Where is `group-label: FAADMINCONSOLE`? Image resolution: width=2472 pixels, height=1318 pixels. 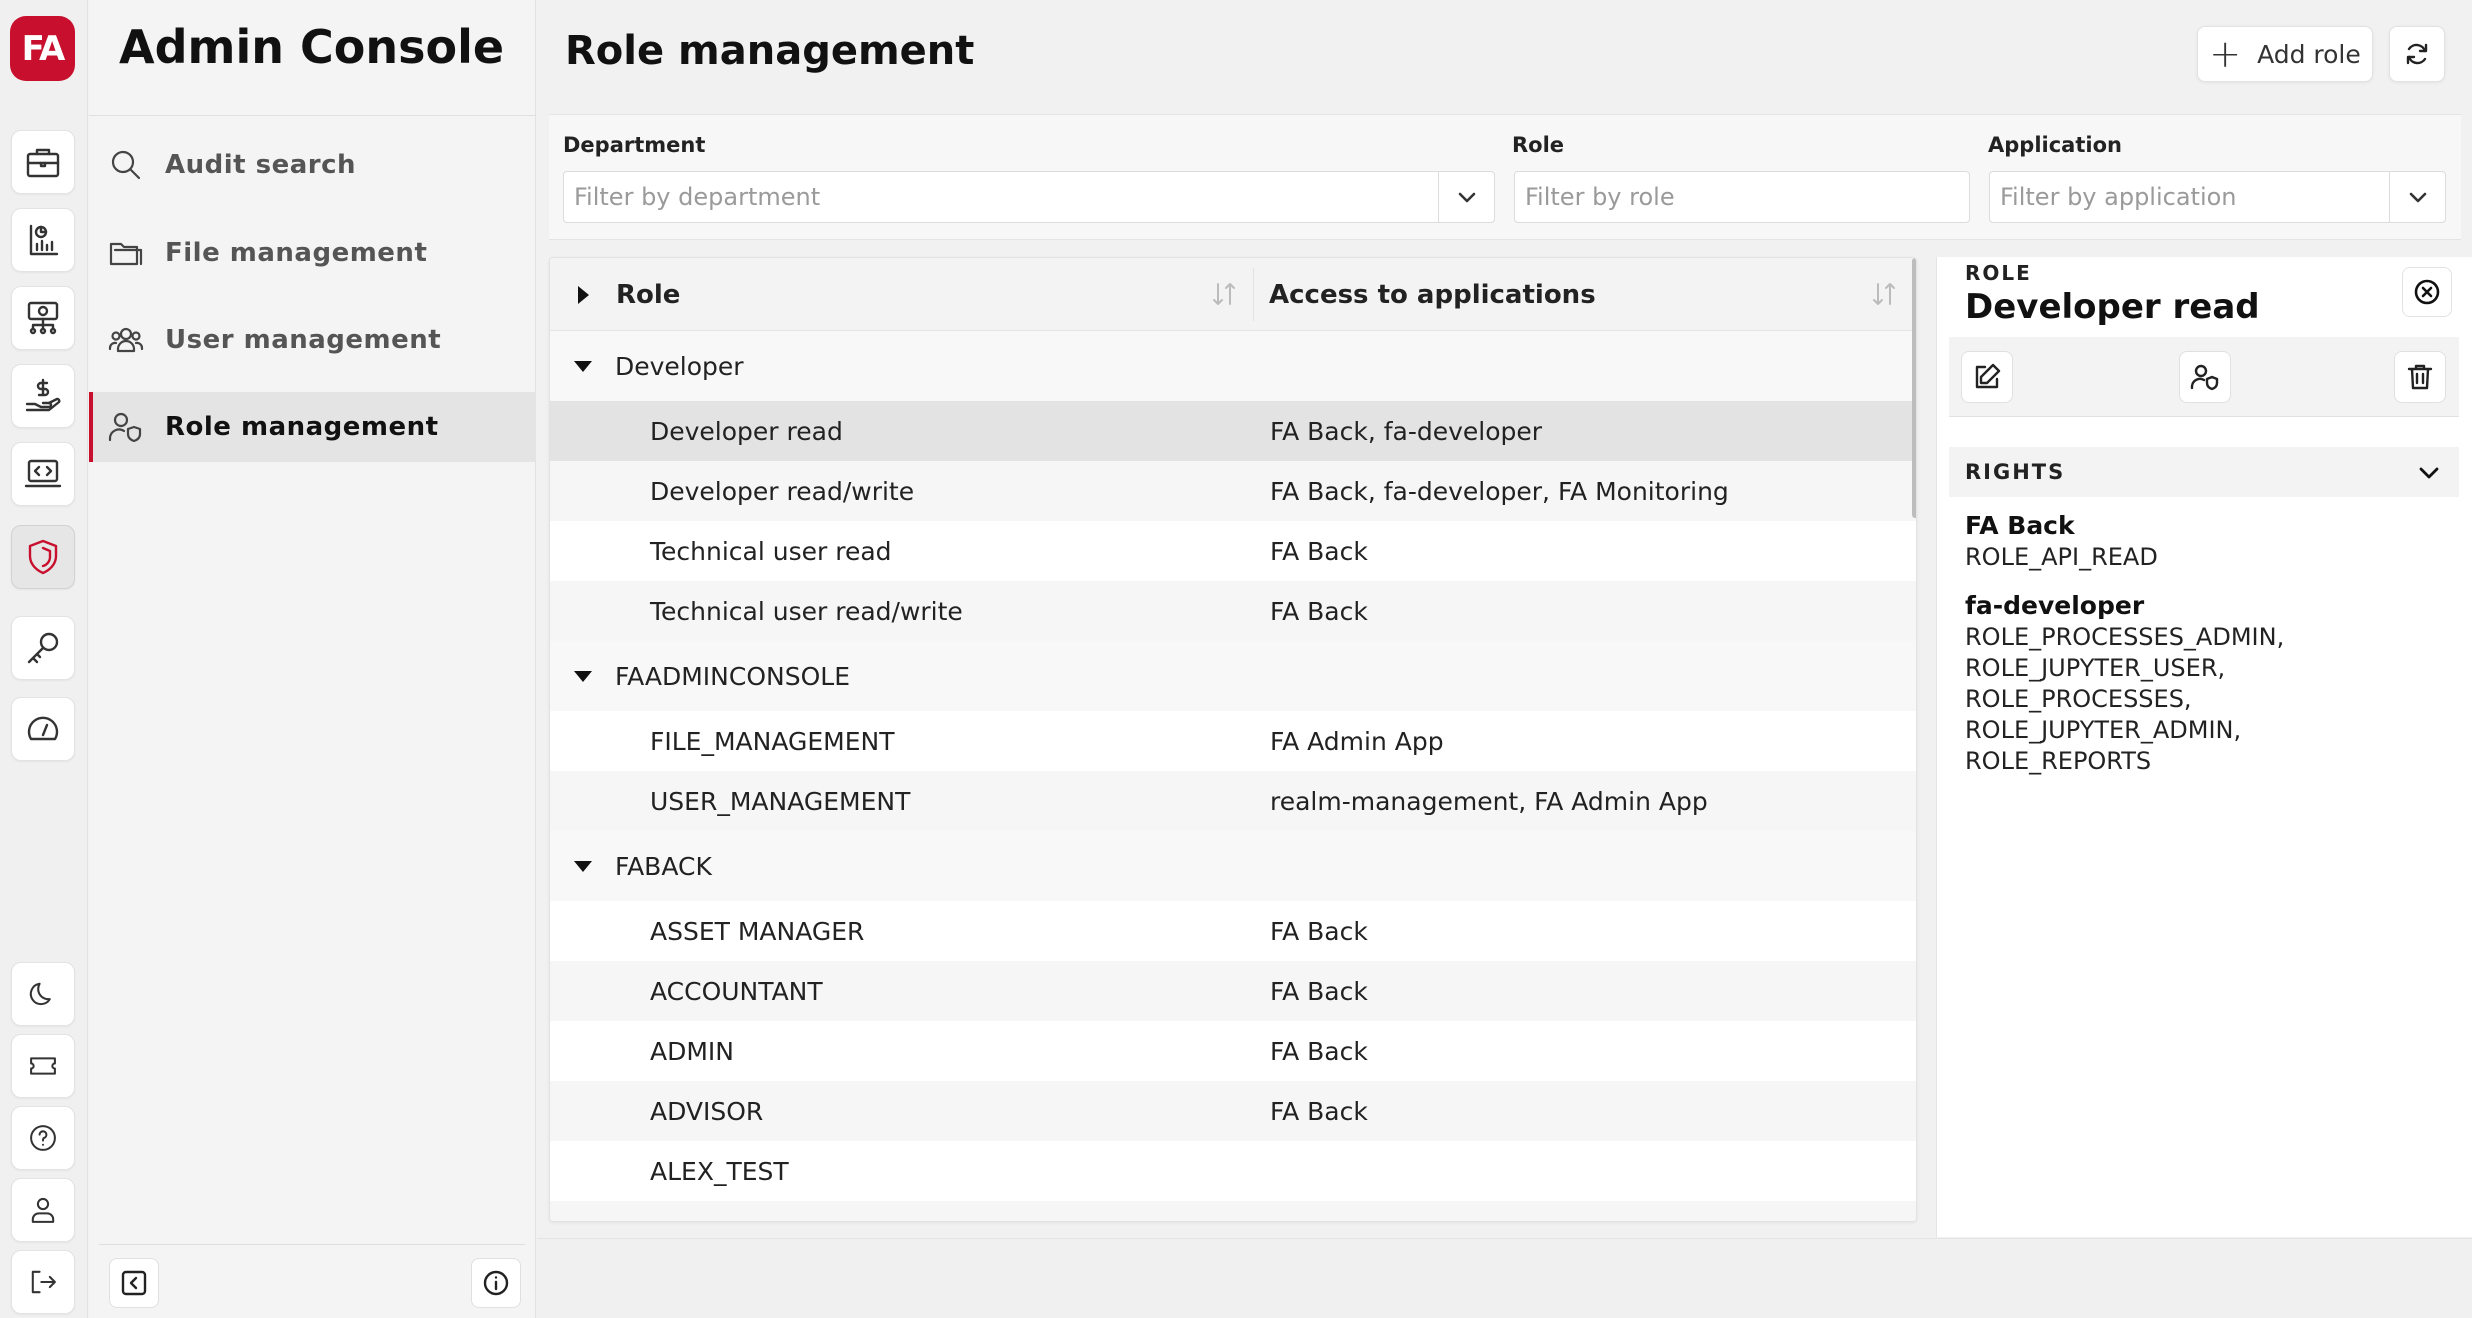
group-label: FAADMINCONSOLE is located at coordinates (732, 676).